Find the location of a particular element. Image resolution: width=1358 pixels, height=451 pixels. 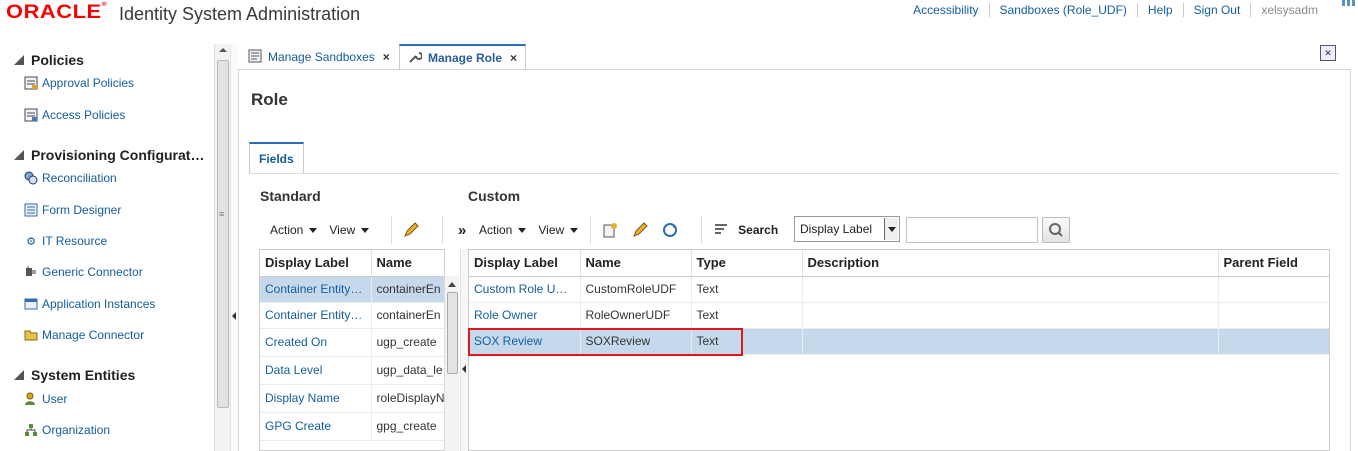

nav-approval-policies: Approval Policies is located at coordinates (79, 83).